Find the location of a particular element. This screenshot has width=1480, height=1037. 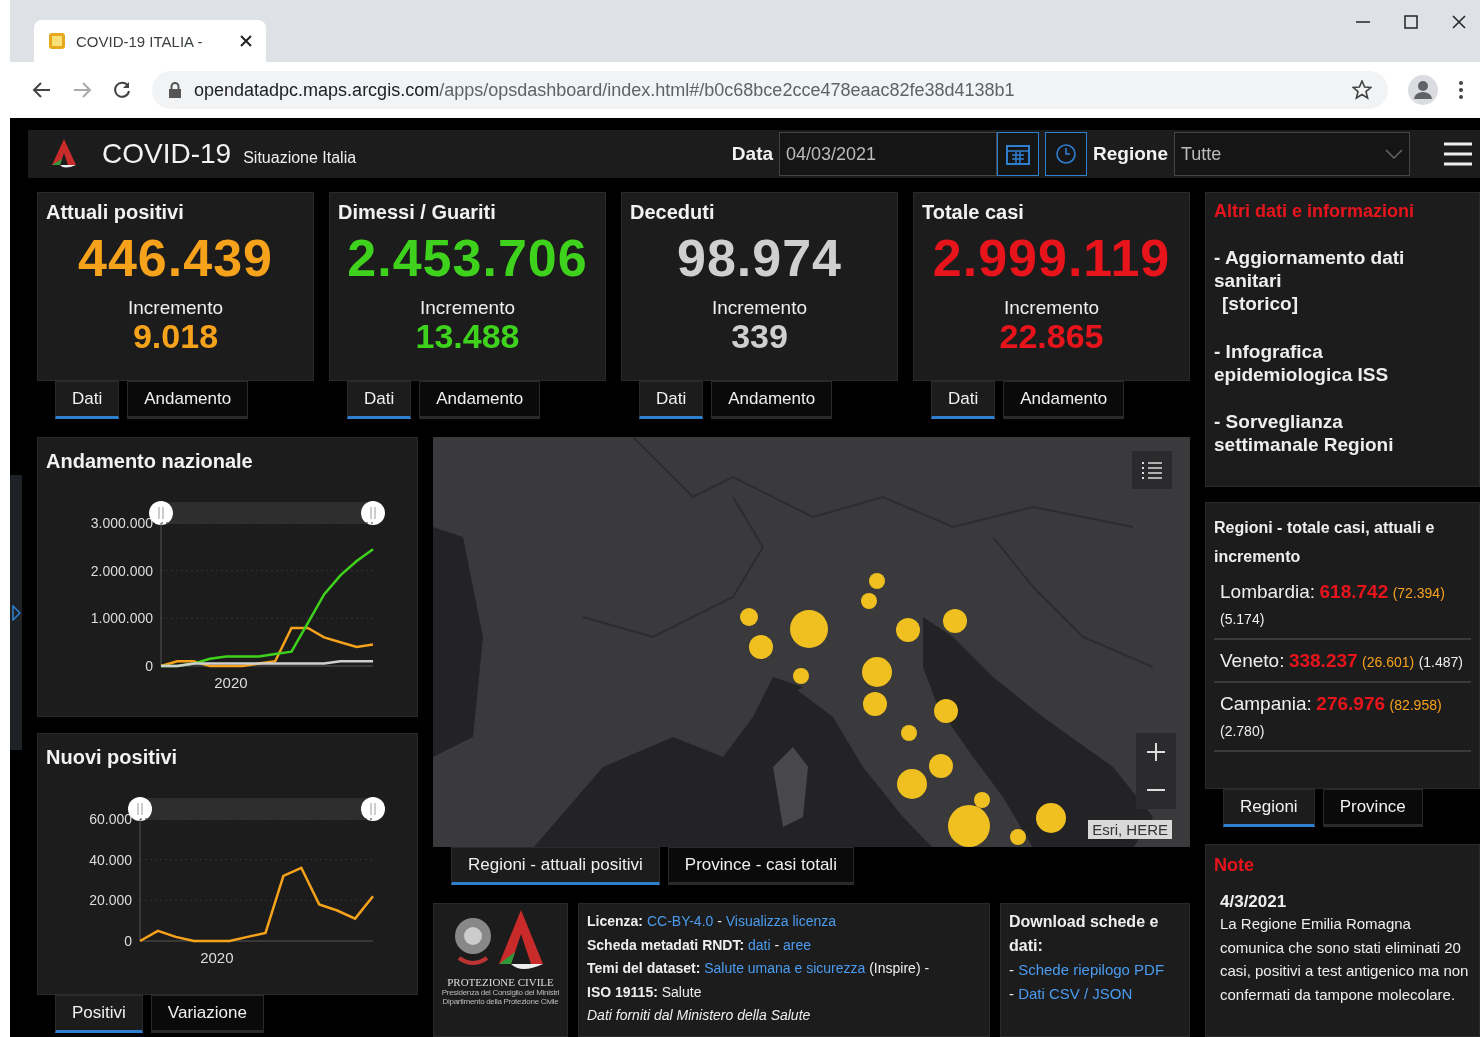

profile-icon is located at coordinates (1423, 90).